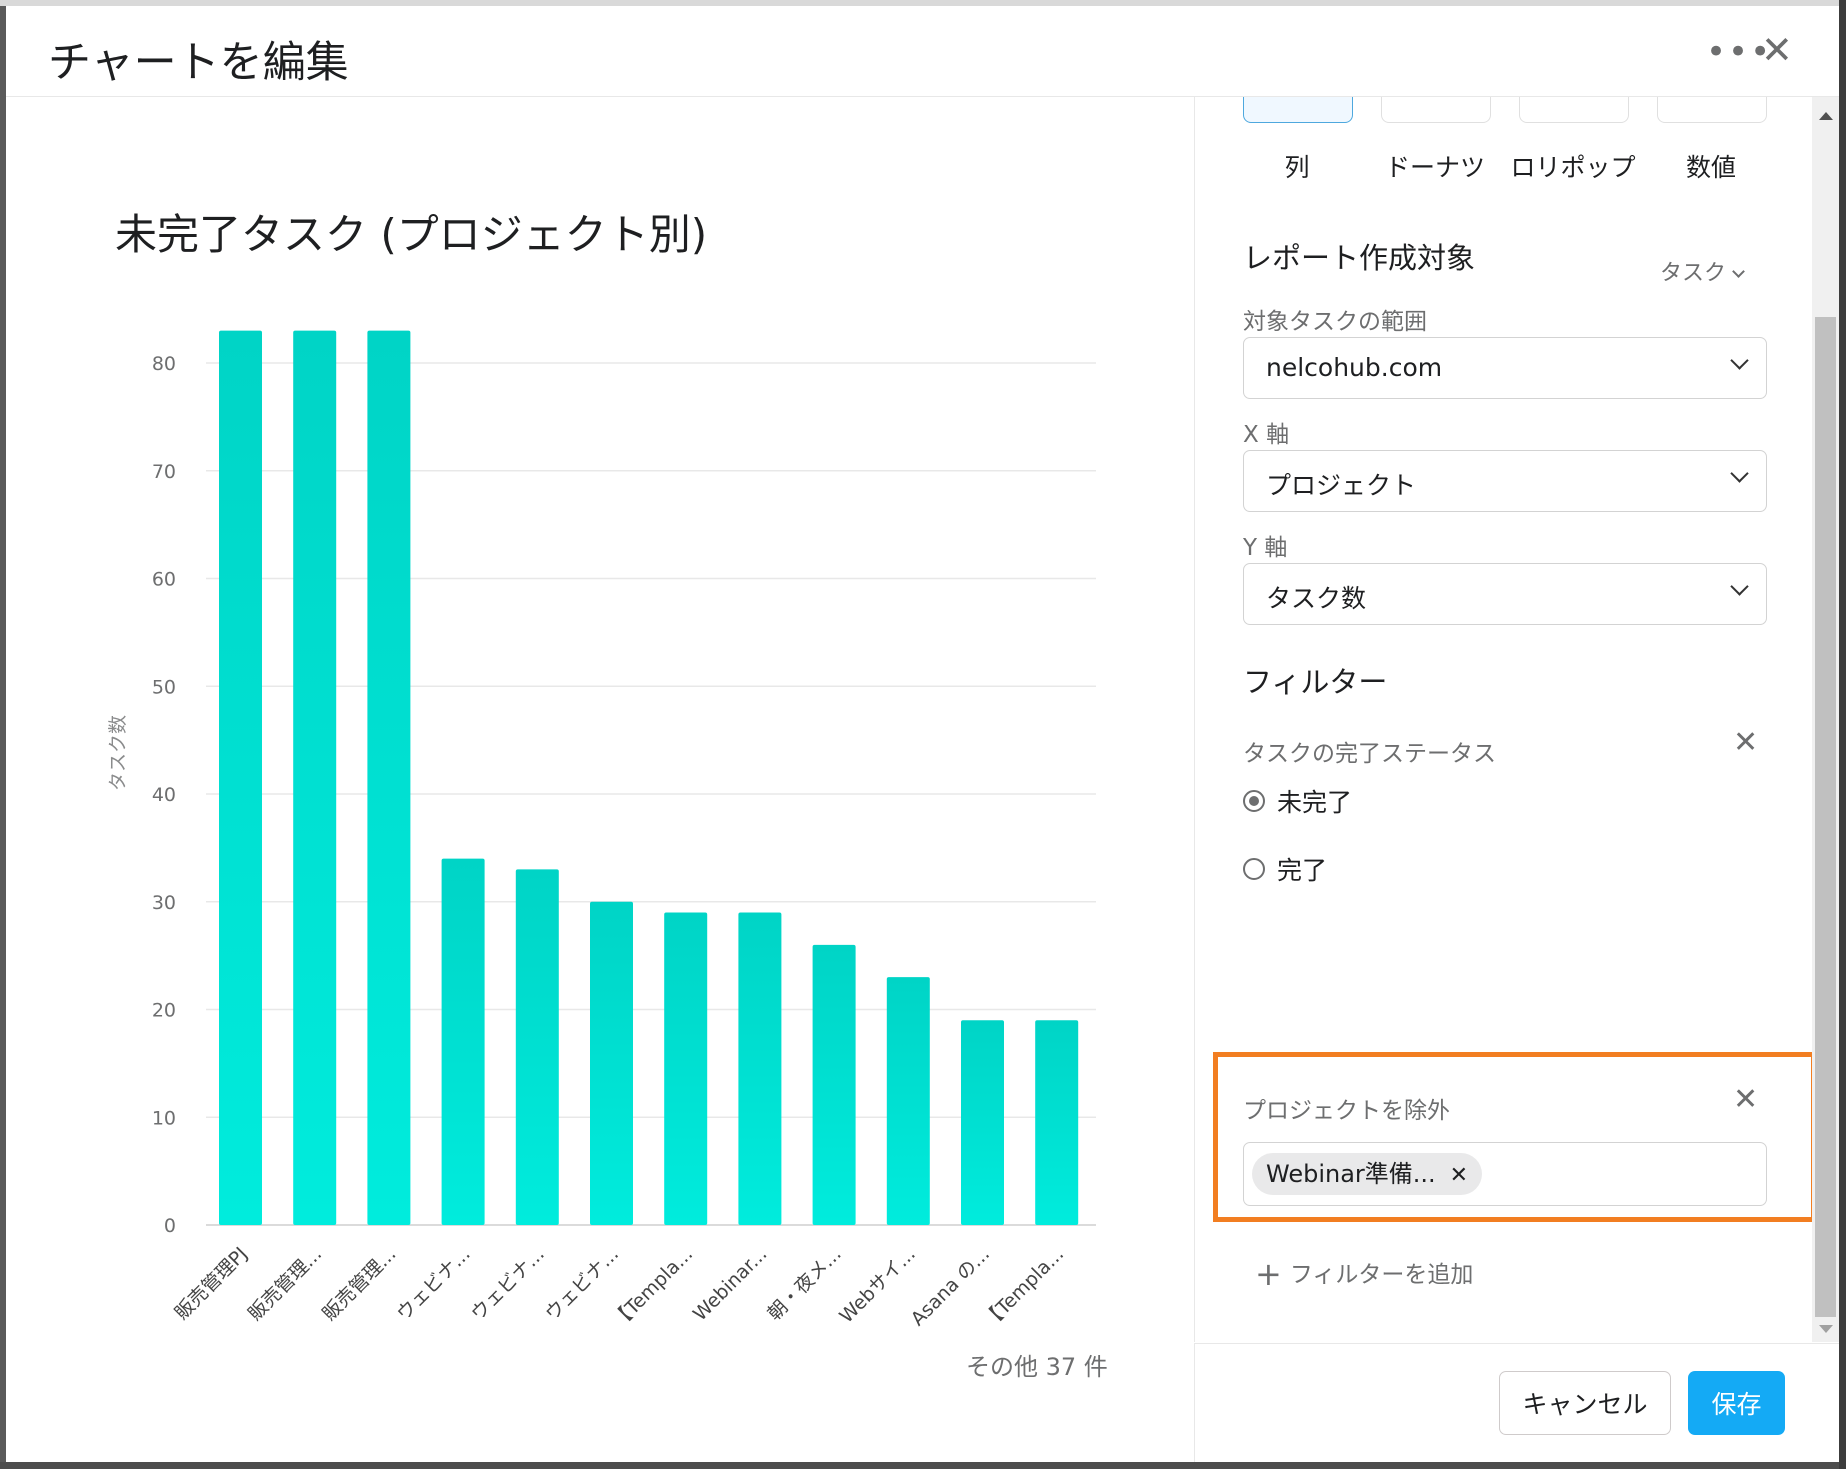 The image size is (1846, 1469). What do you see at coordinates (1745, 742) in the screenshot?
I see `remove-status-filter-icon: ✕` at bounding box center [1745, 742].